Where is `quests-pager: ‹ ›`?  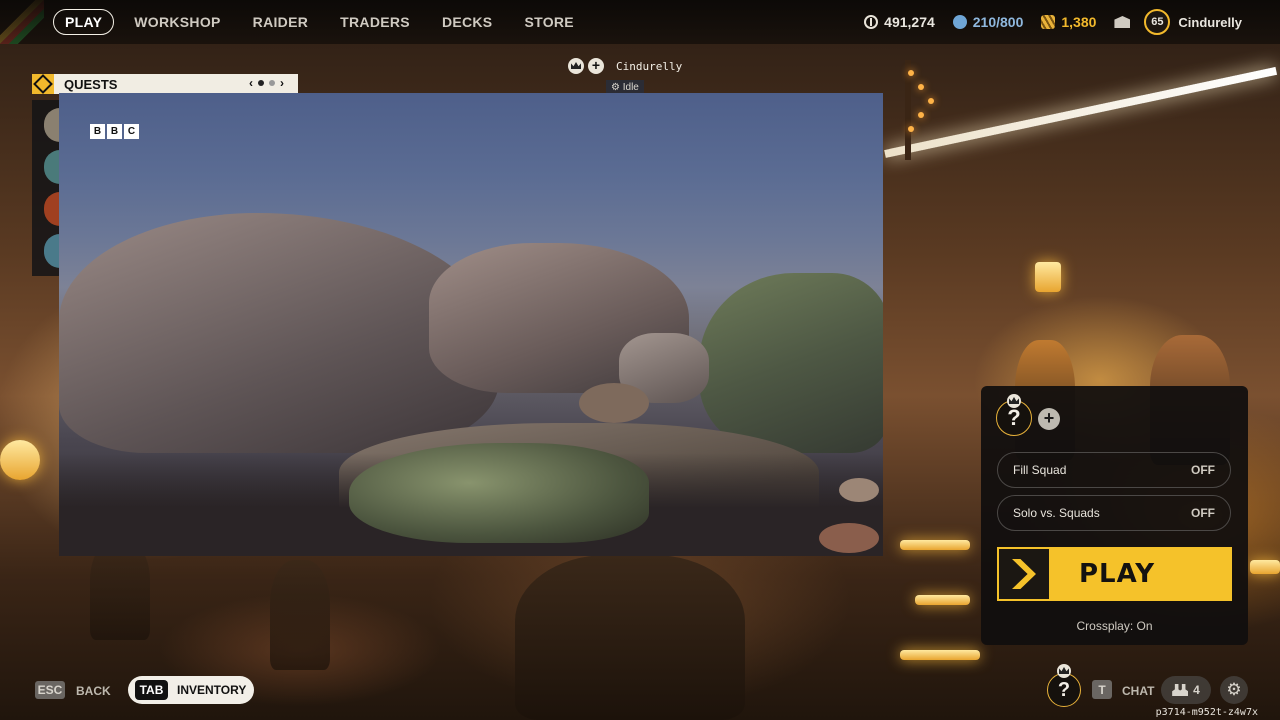 quests-pager: ‹ › is located at coordinates (266, 83).